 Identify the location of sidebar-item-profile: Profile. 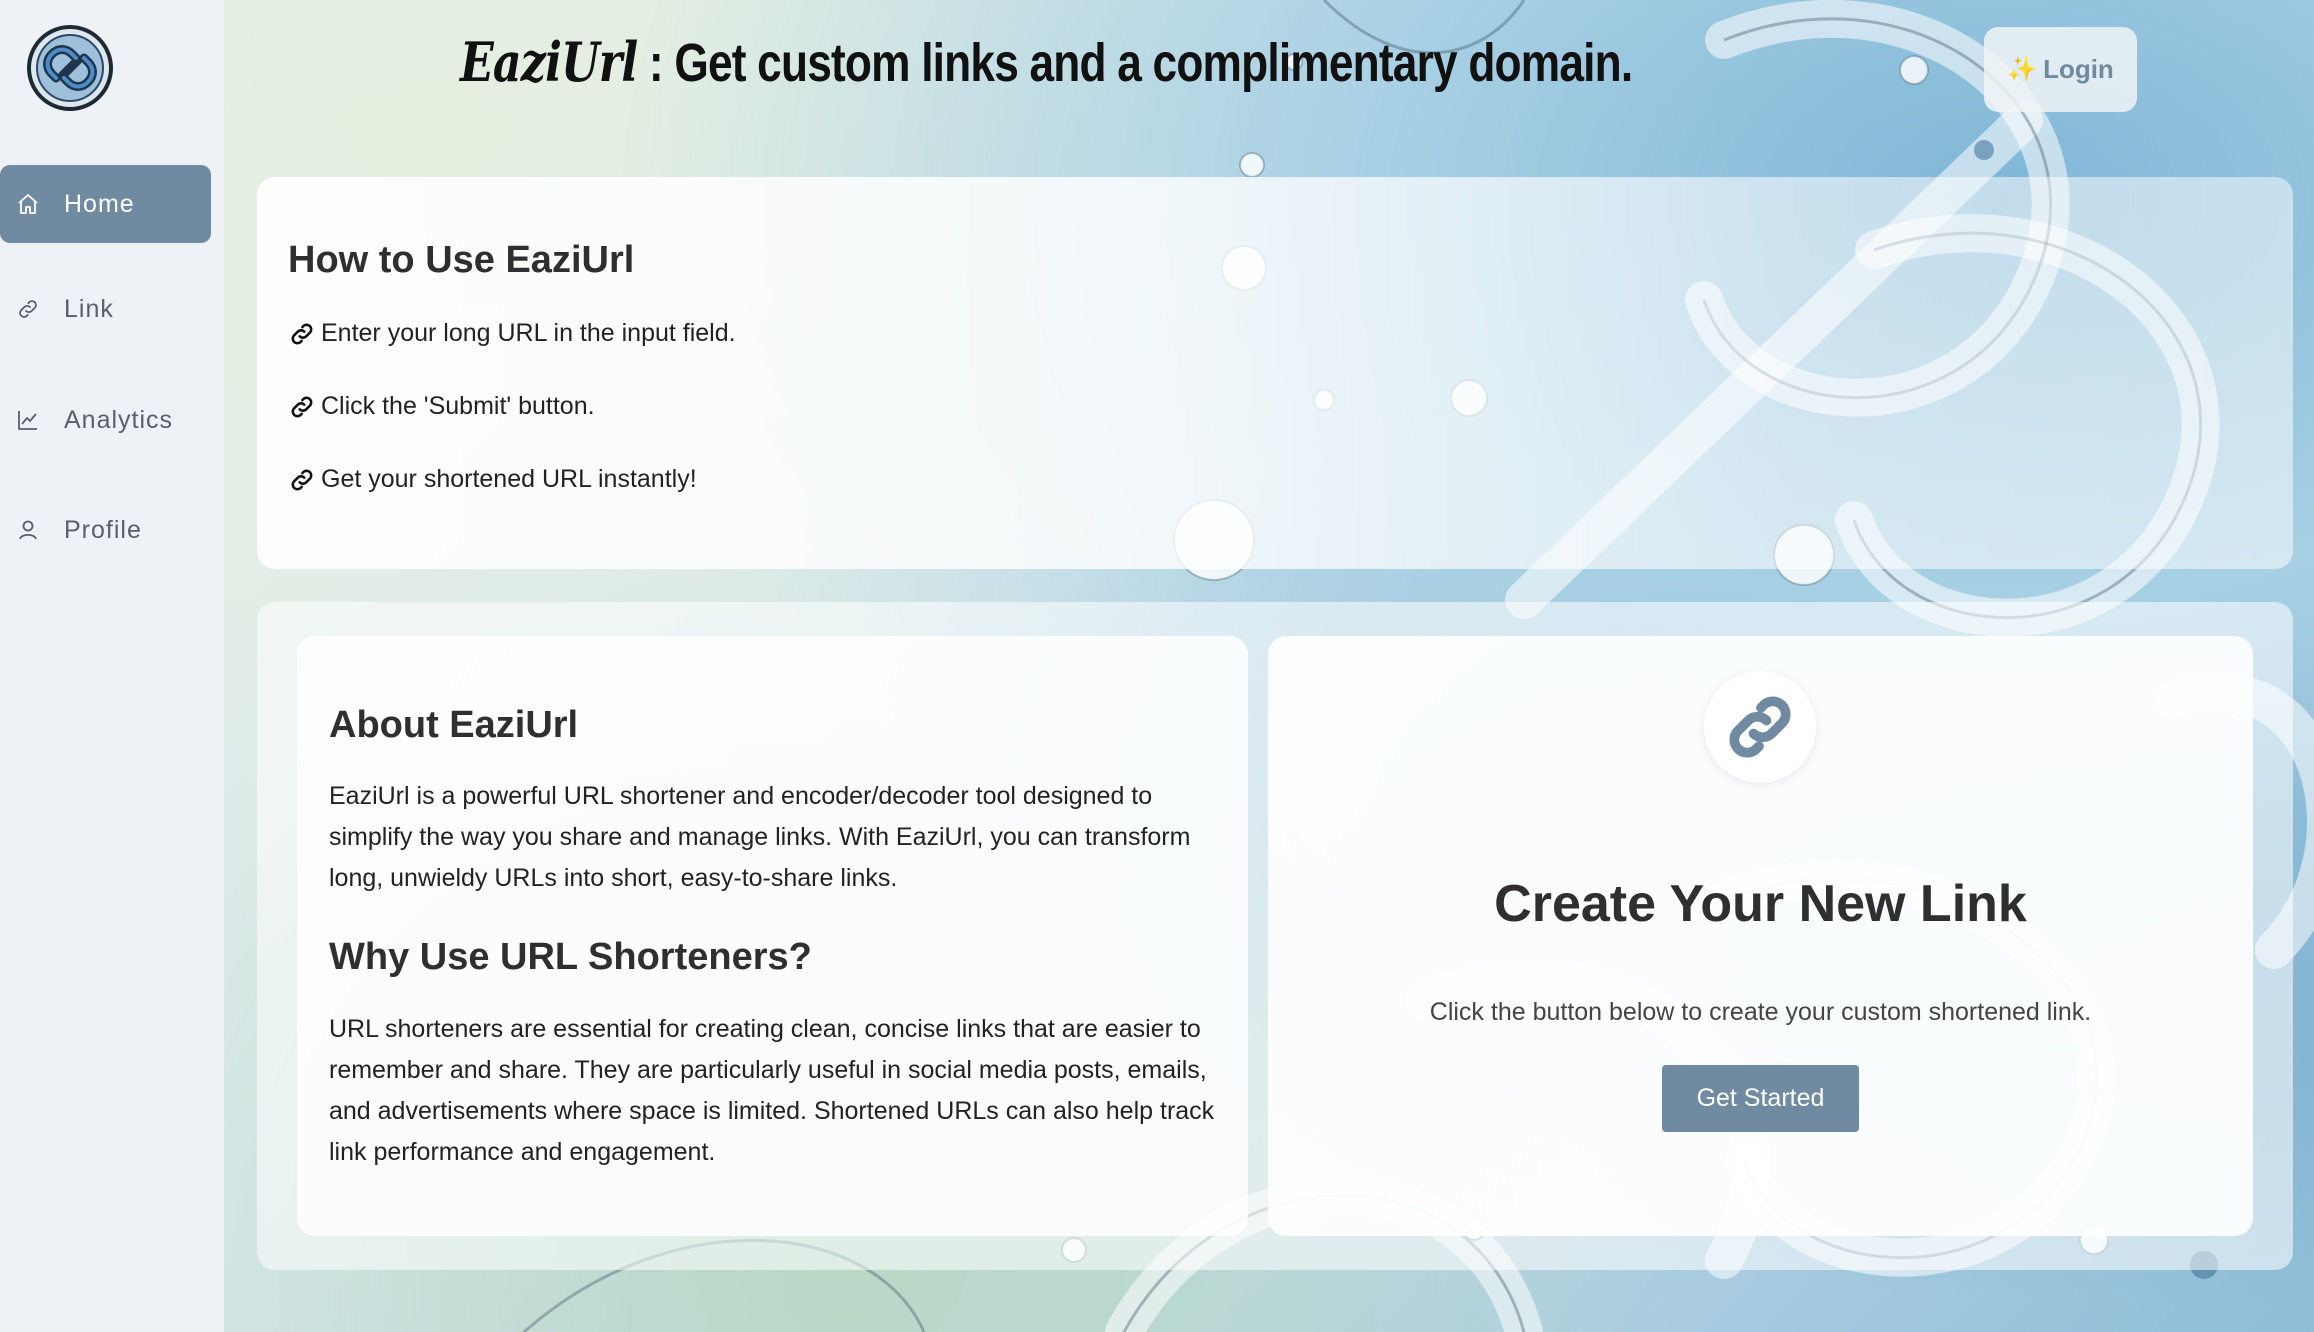
(105, 530).